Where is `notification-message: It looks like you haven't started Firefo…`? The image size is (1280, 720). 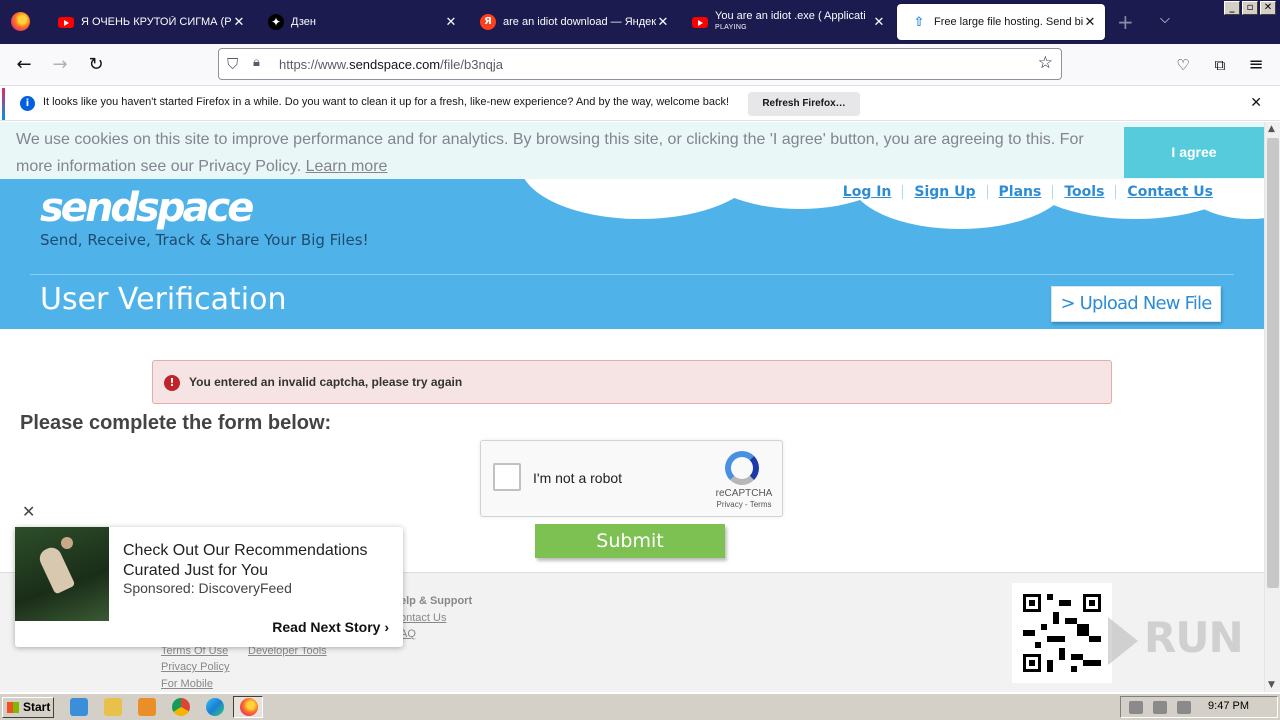
notification-message: It looks like you haven't started Firefo… is located at coordinates (386, 102).